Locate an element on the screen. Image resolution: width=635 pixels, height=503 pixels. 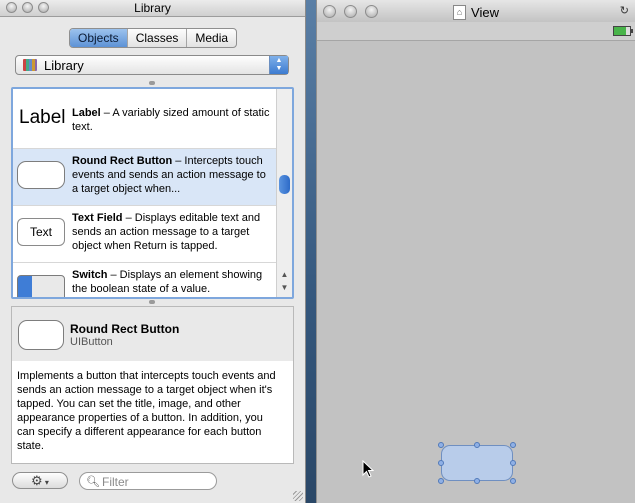
resize-handle-bottom is located at coordinates (477, 481).